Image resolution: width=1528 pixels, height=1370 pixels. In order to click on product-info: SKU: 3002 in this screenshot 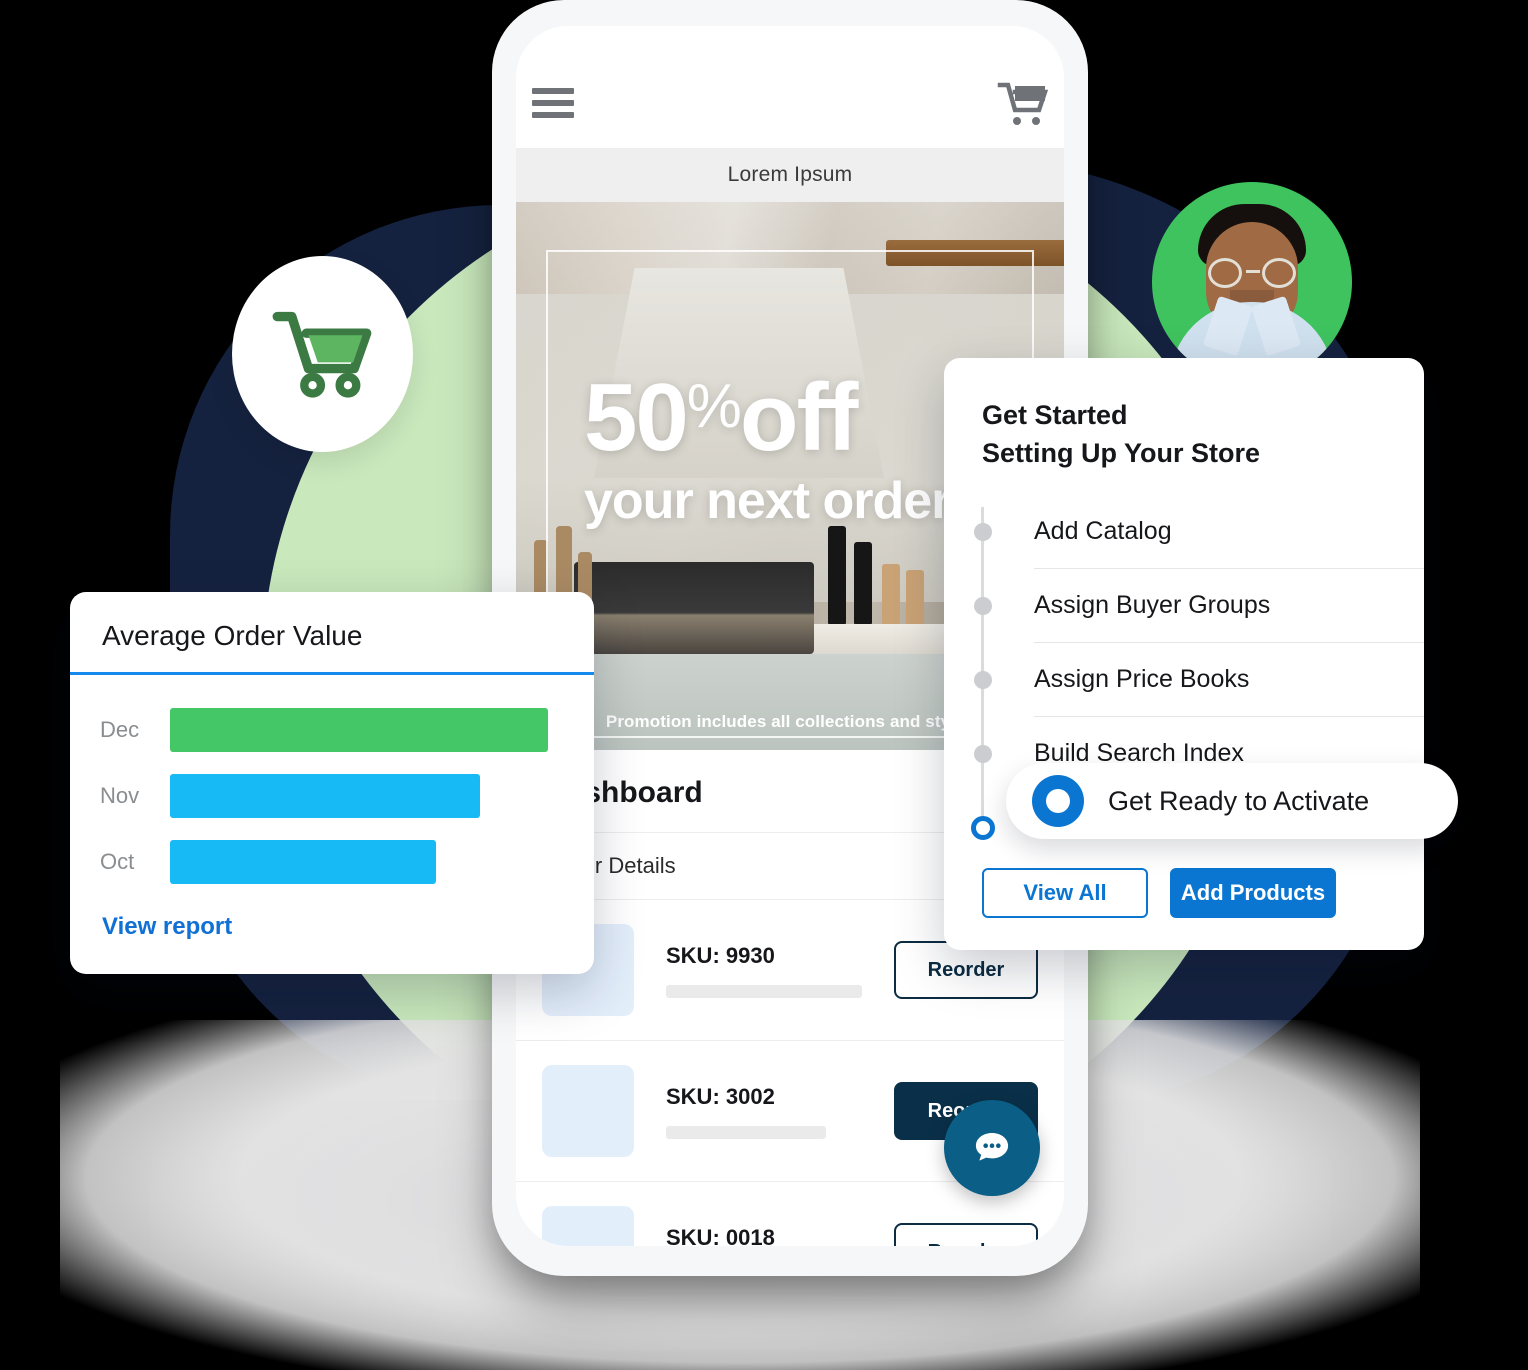, I will do `click(764, 1111)`.